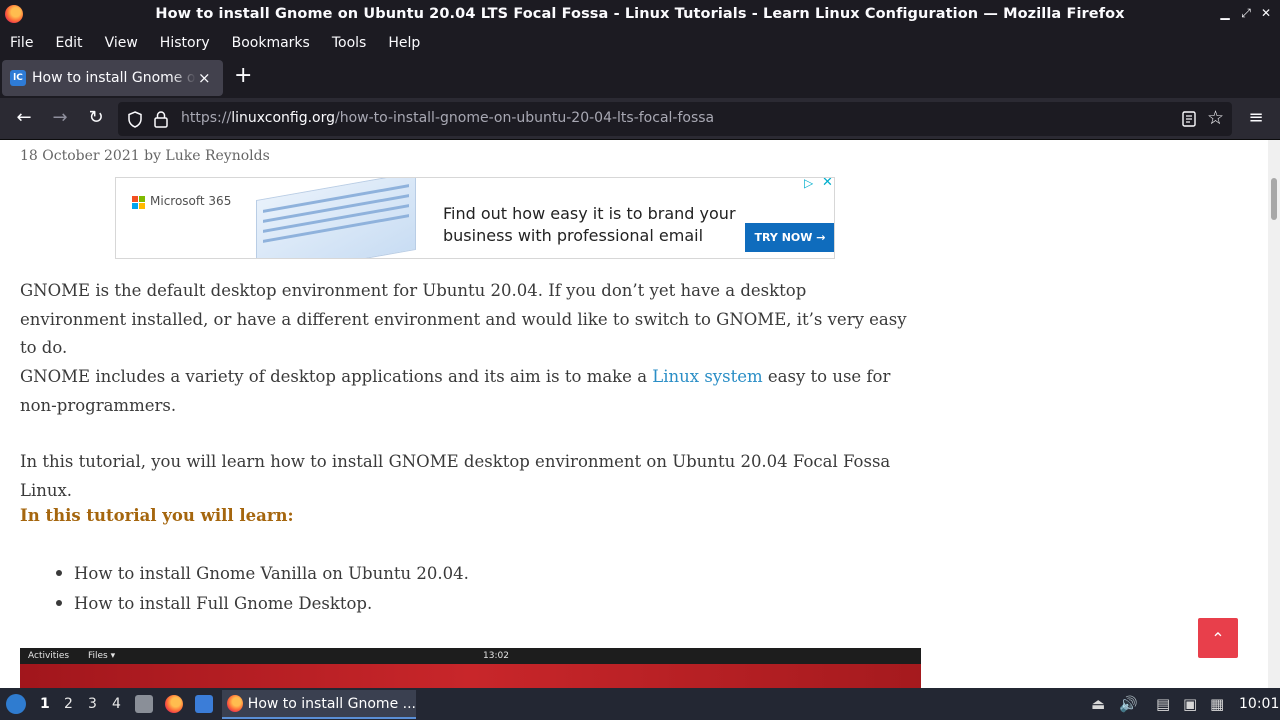  What do you see at coordinates (496, 656) in the screenshot?
I see `screenshot-time: 13:02` at bounding box center [496, 656].